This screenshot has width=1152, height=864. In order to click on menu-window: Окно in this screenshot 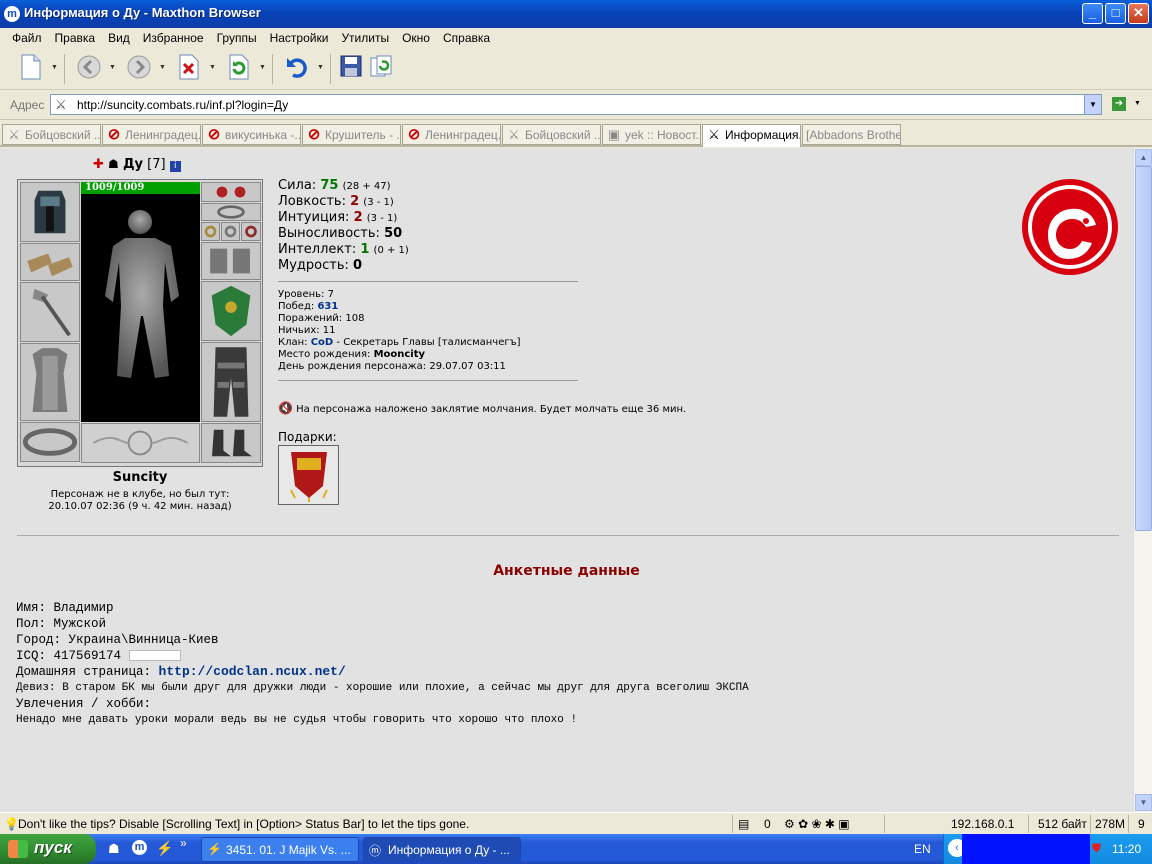, I will do `click(415, 36)`.